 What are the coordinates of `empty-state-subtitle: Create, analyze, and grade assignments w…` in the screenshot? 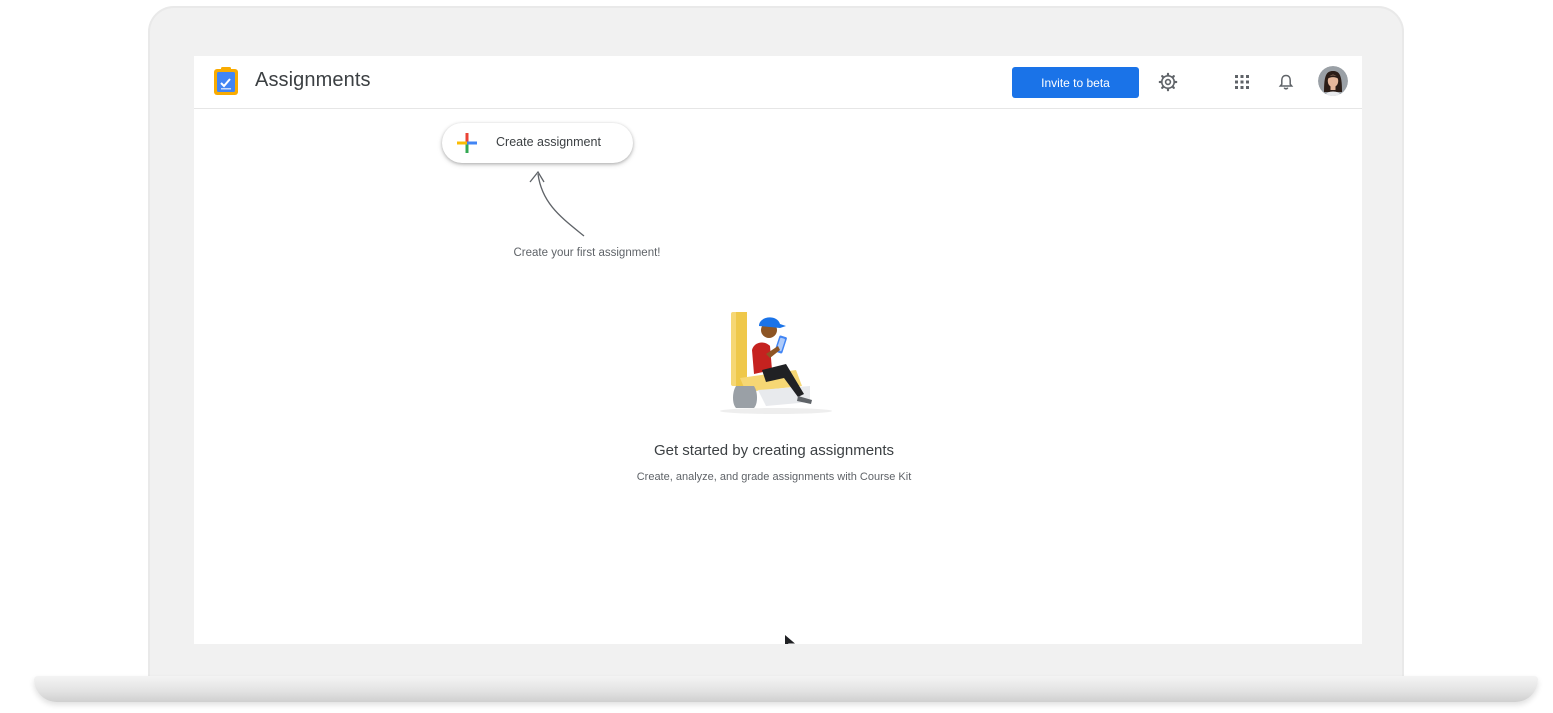 It's located at (774, 477).